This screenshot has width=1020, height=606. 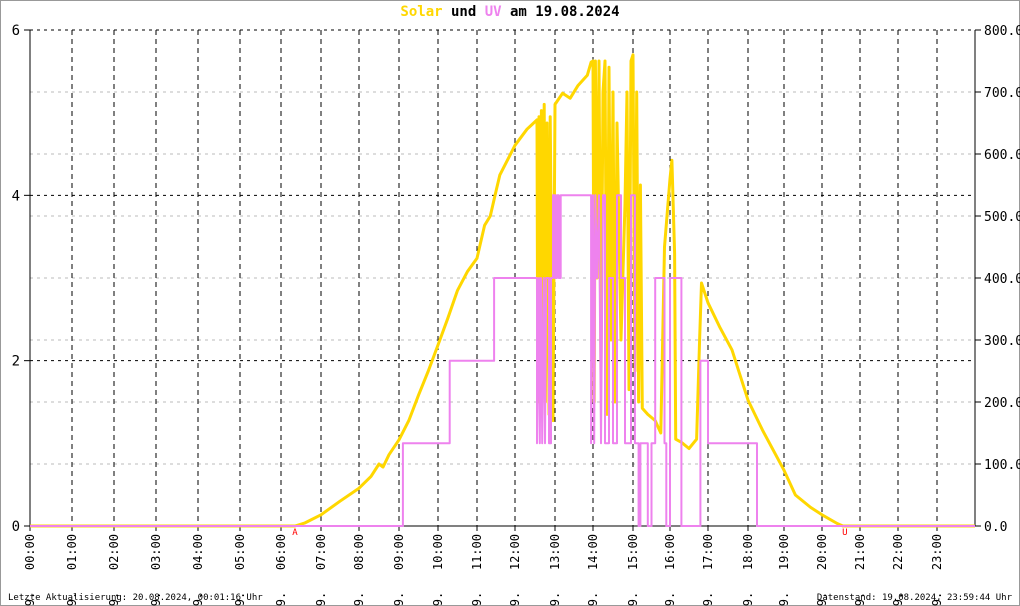 What do you see at coordinates (16, 362) in the screenshot?
I see `y-left-tick-label: 2` at bounding box center [16, 362].